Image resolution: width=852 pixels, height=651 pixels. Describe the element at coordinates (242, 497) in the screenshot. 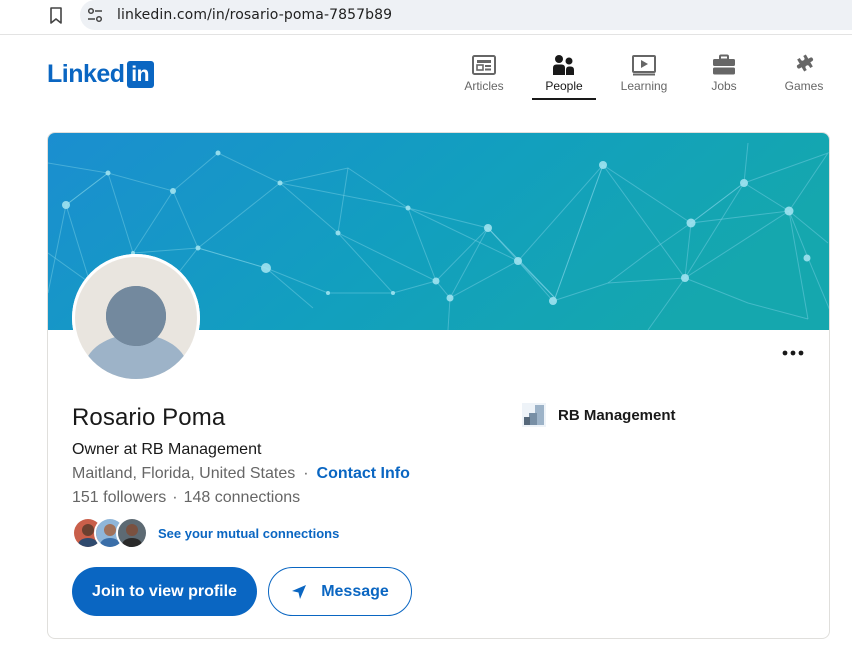

I see `connections-count: 148 connections` at that location.